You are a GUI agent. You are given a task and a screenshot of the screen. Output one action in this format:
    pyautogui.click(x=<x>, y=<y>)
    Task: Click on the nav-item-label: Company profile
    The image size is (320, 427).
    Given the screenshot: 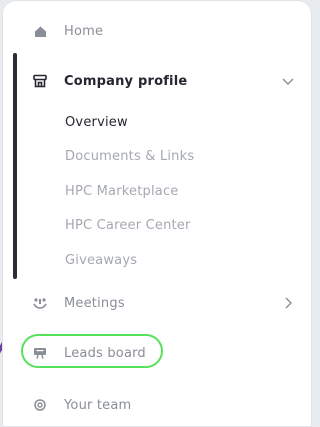 What is the action you would take?
    pyautogui.click(x=126, y=81)
    